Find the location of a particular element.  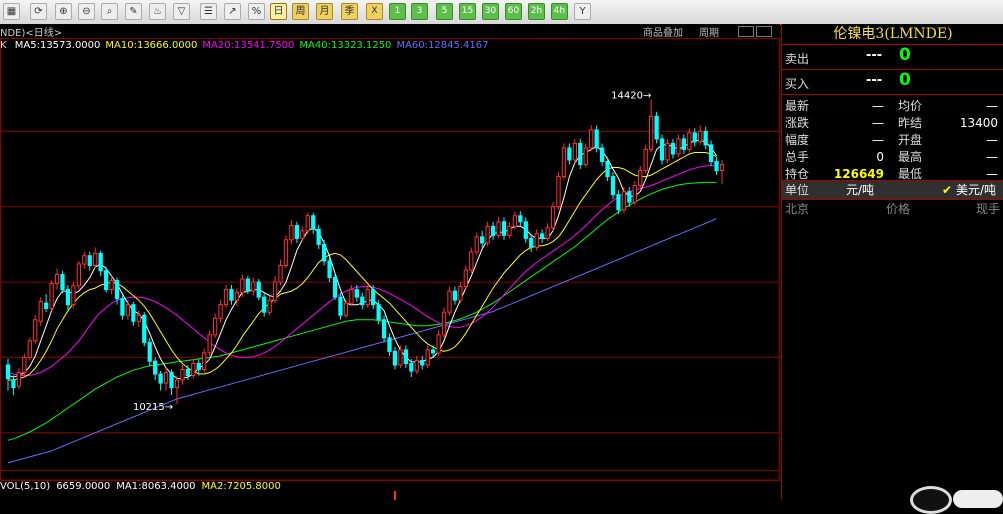

period-button: 周期 is located at coordinates (709, 31).